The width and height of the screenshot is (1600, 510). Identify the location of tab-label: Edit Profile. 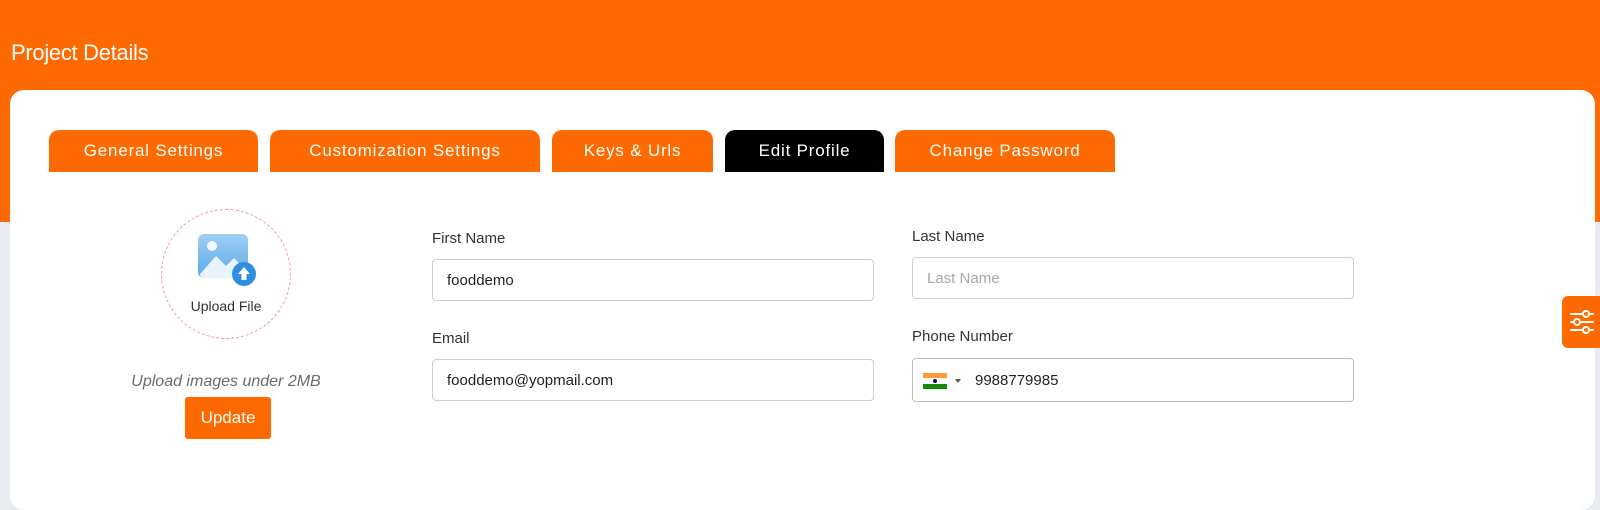
(804, 150).